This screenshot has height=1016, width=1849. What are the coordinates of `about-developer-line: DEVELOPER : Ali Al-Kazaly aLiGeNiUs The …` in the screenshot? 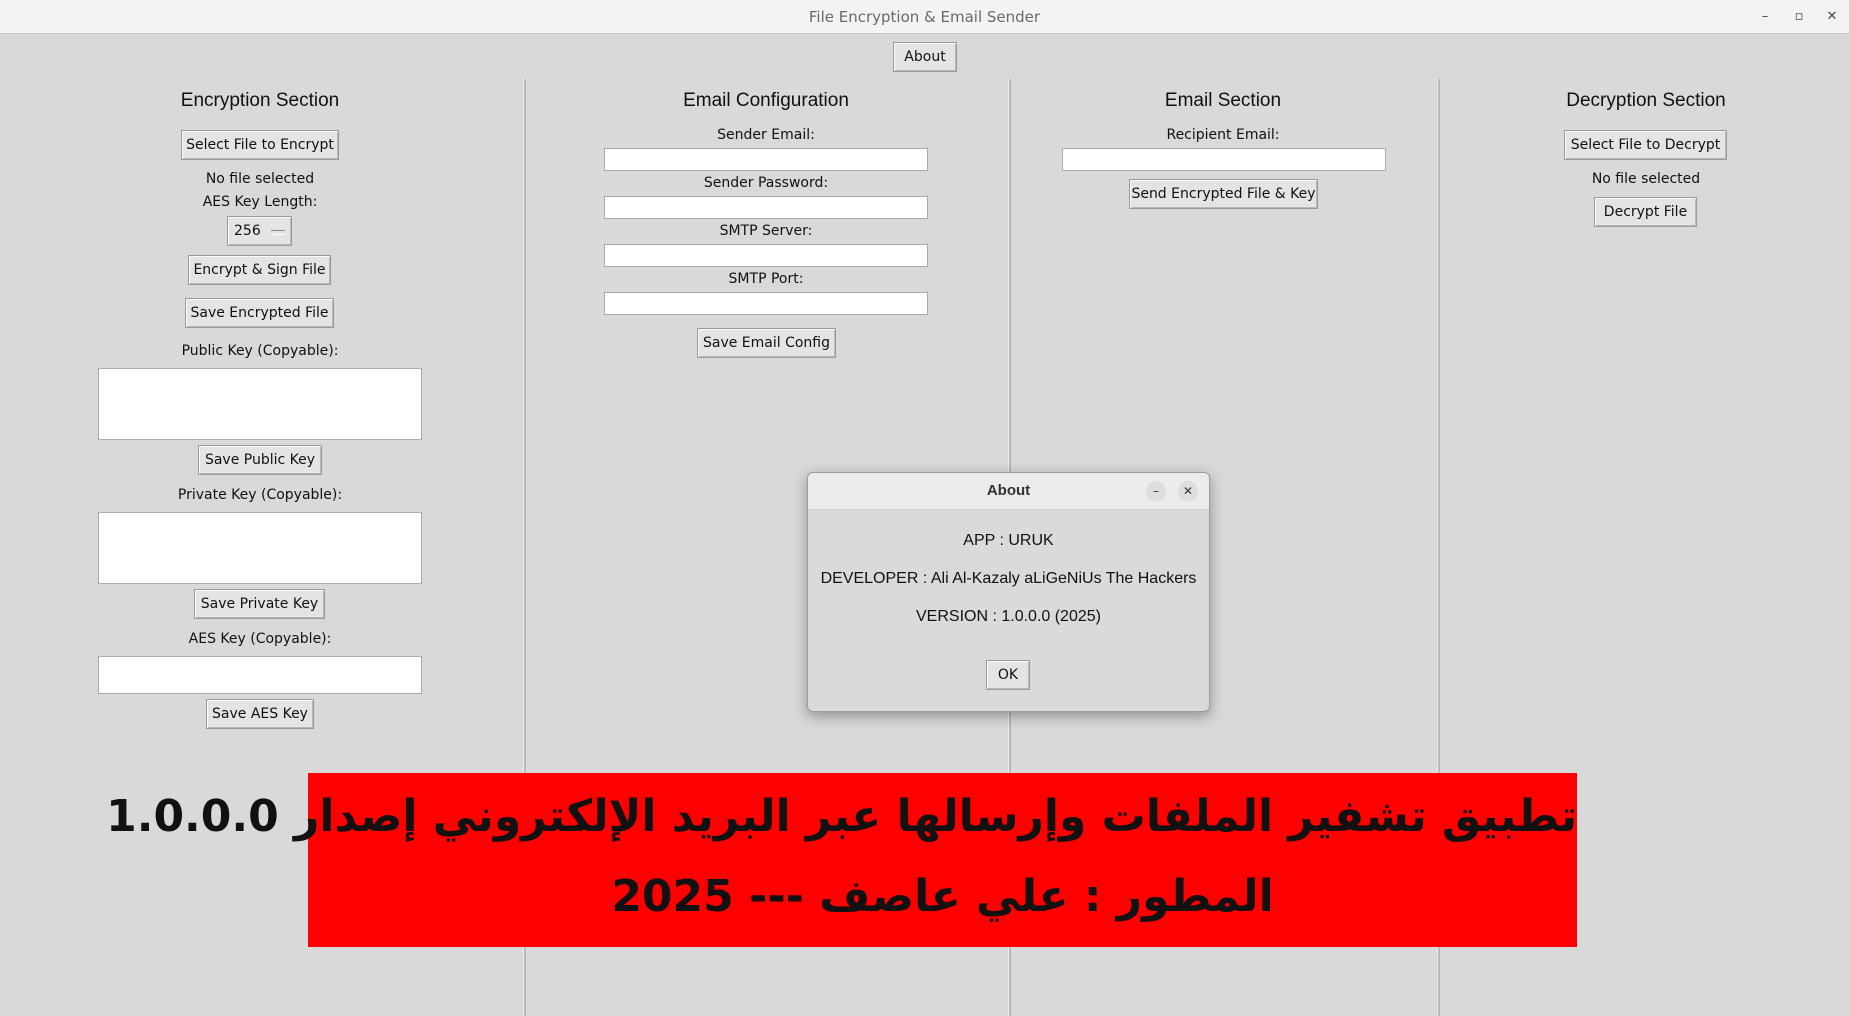 It's located at (1008, 578).